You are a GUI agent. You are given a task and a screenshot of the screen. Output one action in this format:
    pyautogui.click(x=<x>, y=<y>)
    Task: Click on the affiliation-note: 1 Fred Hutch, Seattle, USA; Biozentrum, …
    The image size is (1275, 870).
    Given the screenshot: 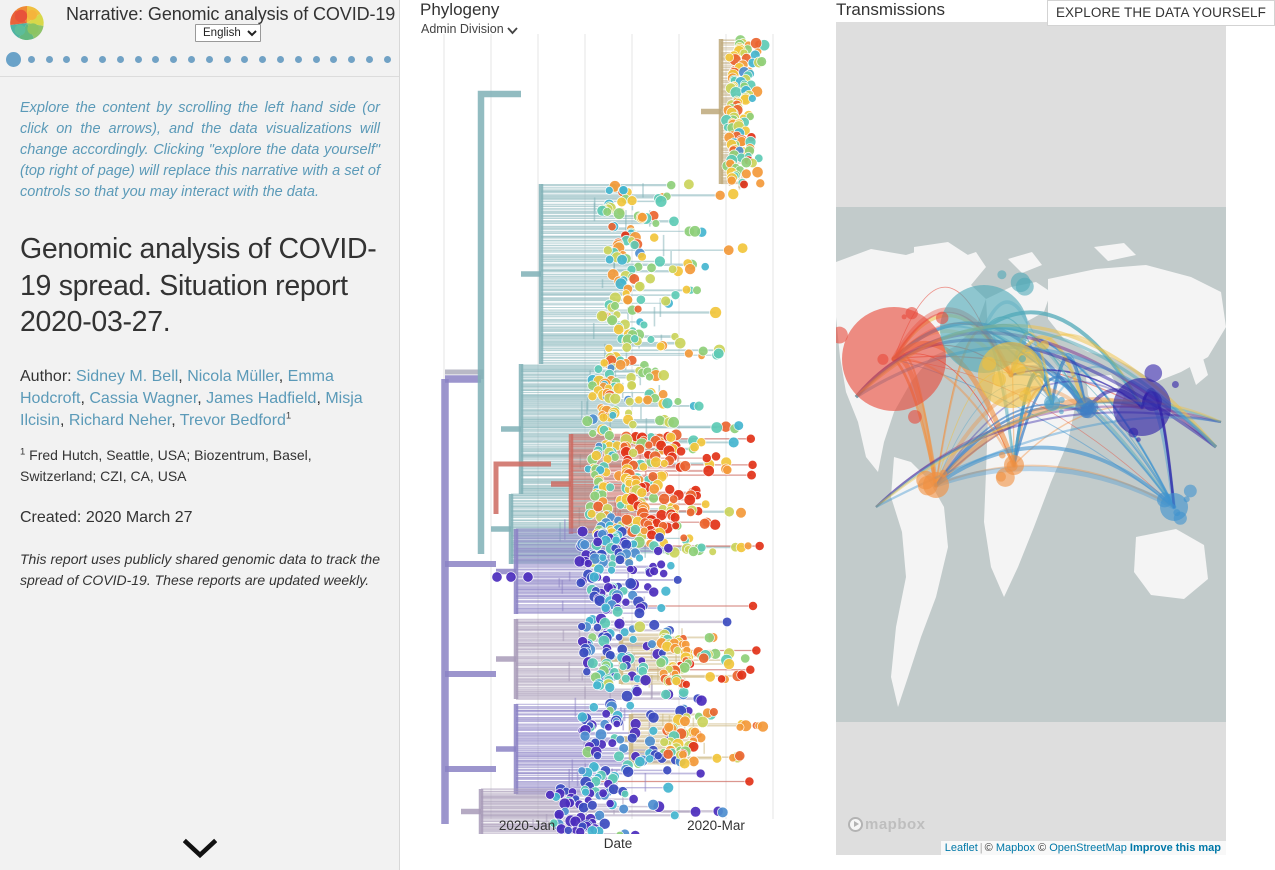 What is the action you would take?
    pyautogui.click(x=200, y=466)
    